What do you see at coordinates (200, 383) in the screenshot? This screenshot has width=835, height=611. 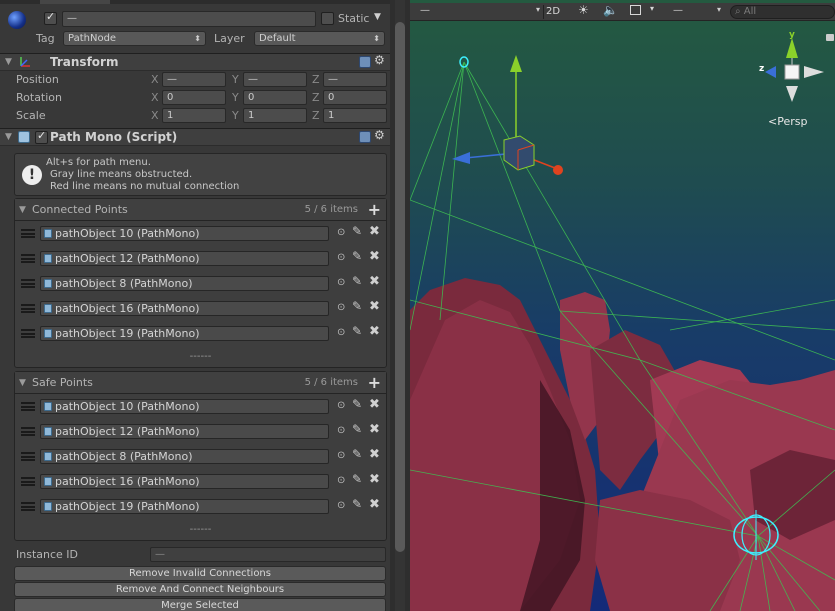 I see `safe-points-header: ▼ Safe Points 5 / 6 items +` at bounding box center [200, 383].